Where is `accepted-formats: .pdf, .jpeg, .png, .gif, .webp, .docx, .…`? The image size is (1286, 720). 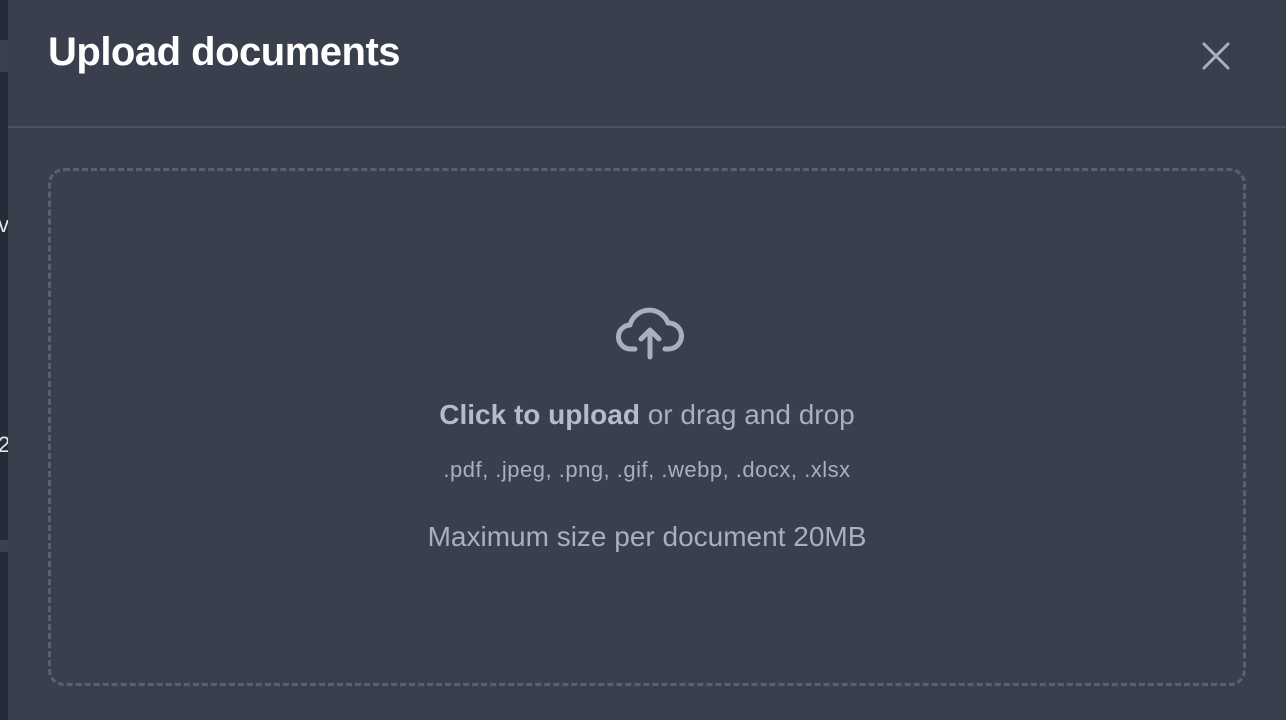 accepted-formats: .pdf, .jpeg, .png, .gif, .webp, .docx, .… is located at coordinates (647, 469).